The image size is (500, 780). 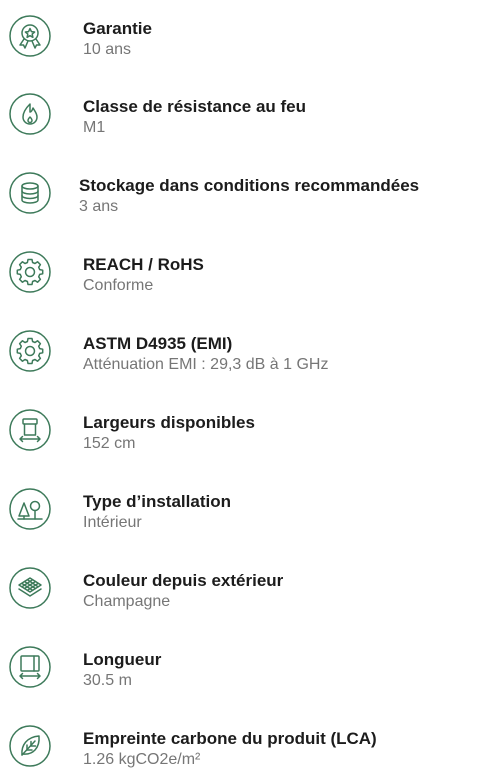 I want to click on spec-label: Empreinte carbone du produit (LCA), so click(x=230, y=738).